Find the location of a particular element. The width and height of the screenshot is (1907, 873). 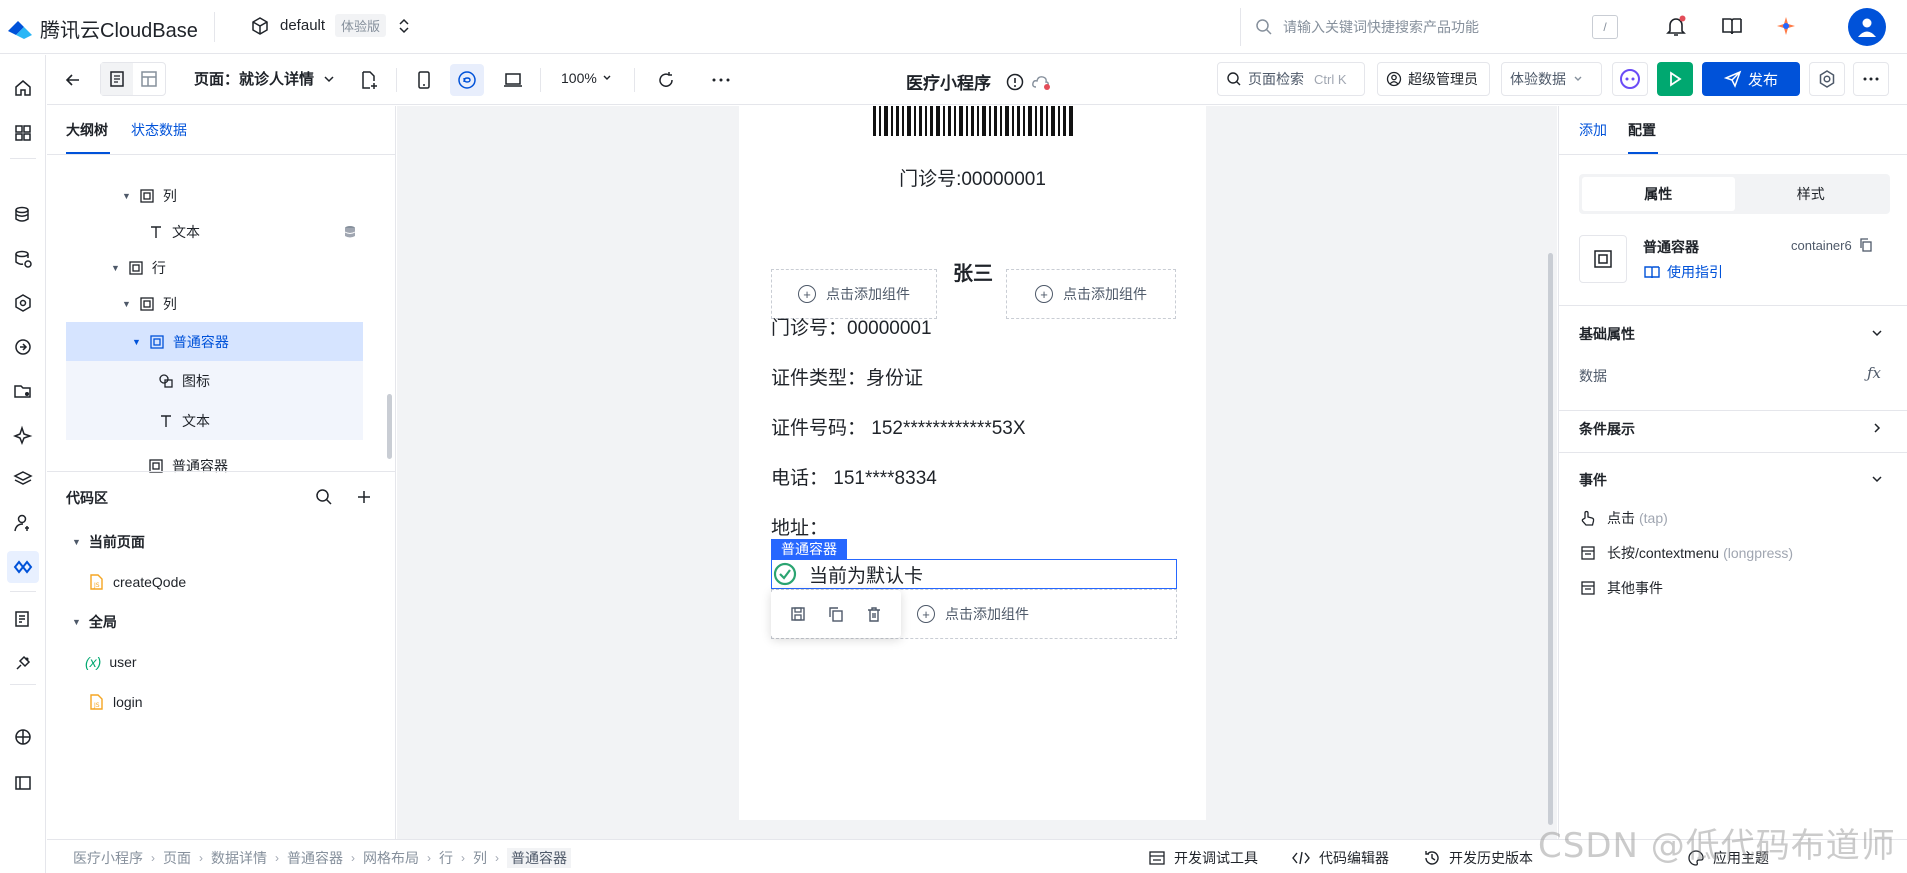

canvas-scrollbar is located at coordinates (1550, 539).